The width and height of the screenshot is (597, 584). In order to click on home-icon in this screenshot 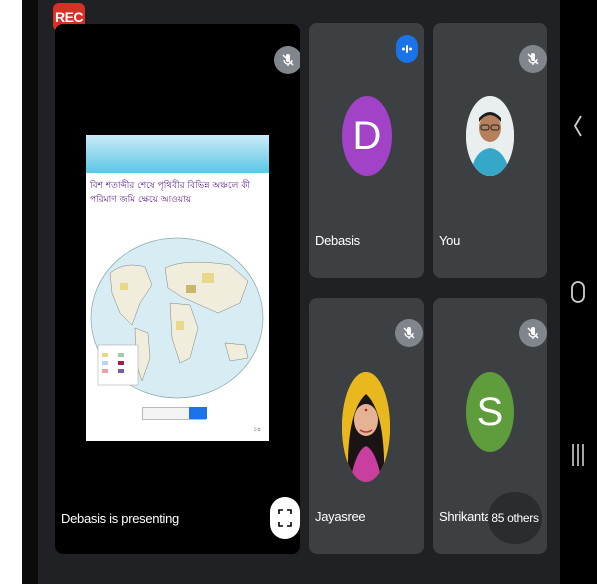, I will do `click(578, 292)`.